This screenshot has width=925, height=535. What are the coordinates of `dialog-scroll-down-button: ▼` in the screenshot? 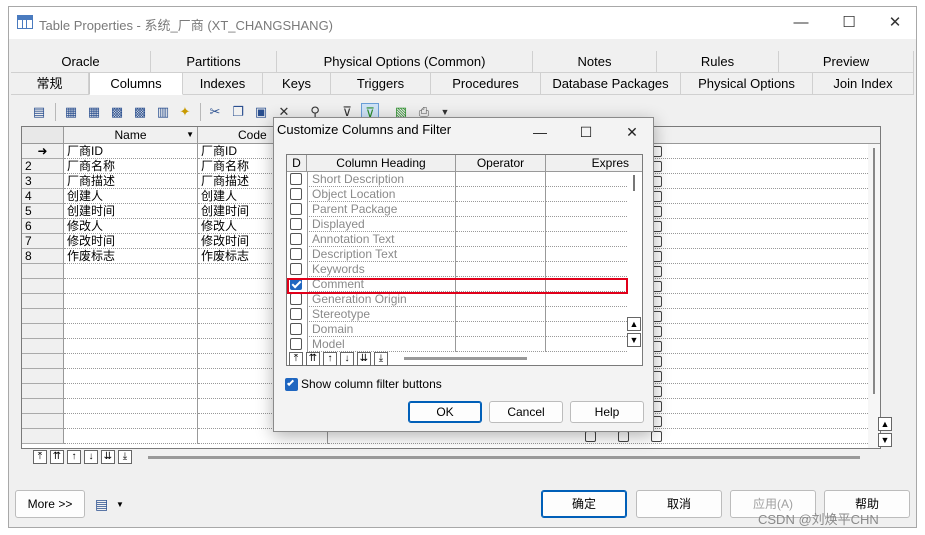 It's located at (634, 340).